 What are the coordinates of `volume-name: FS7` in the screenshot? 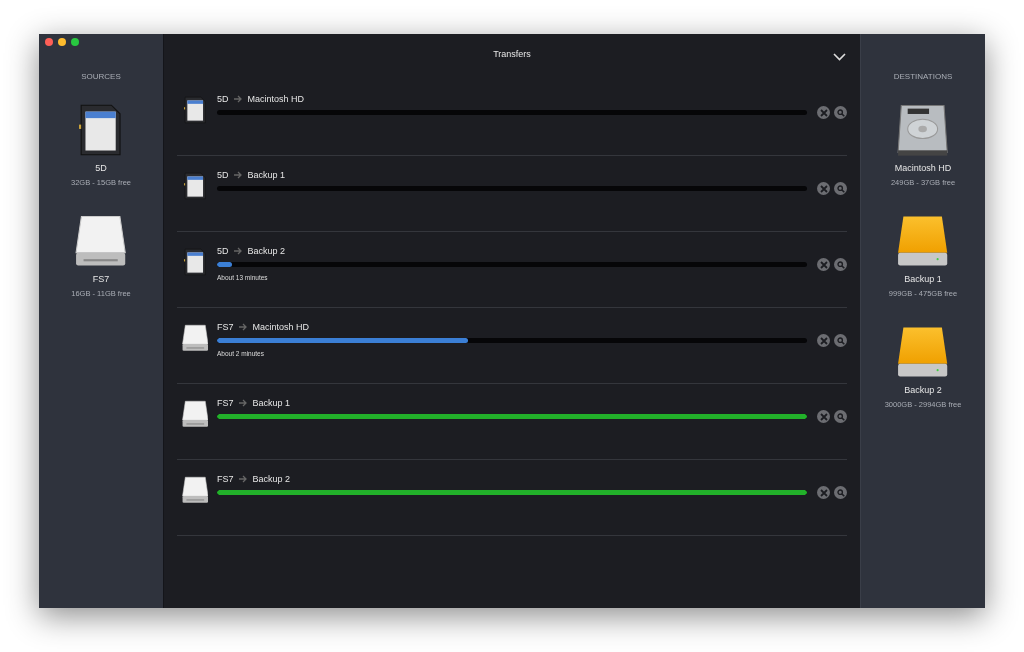 It's located at (101, 279).